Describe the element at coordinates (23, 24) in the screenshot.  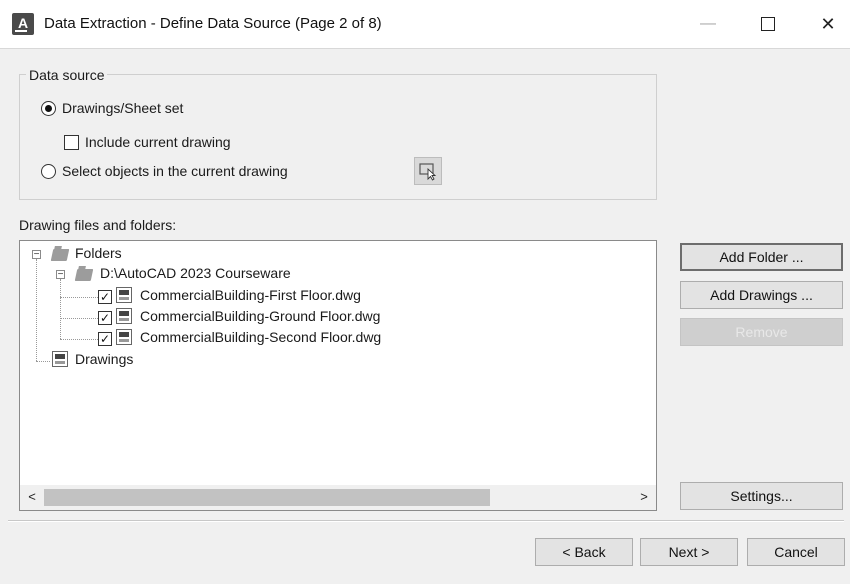
I see `autocad-app-icon: A` at that location.